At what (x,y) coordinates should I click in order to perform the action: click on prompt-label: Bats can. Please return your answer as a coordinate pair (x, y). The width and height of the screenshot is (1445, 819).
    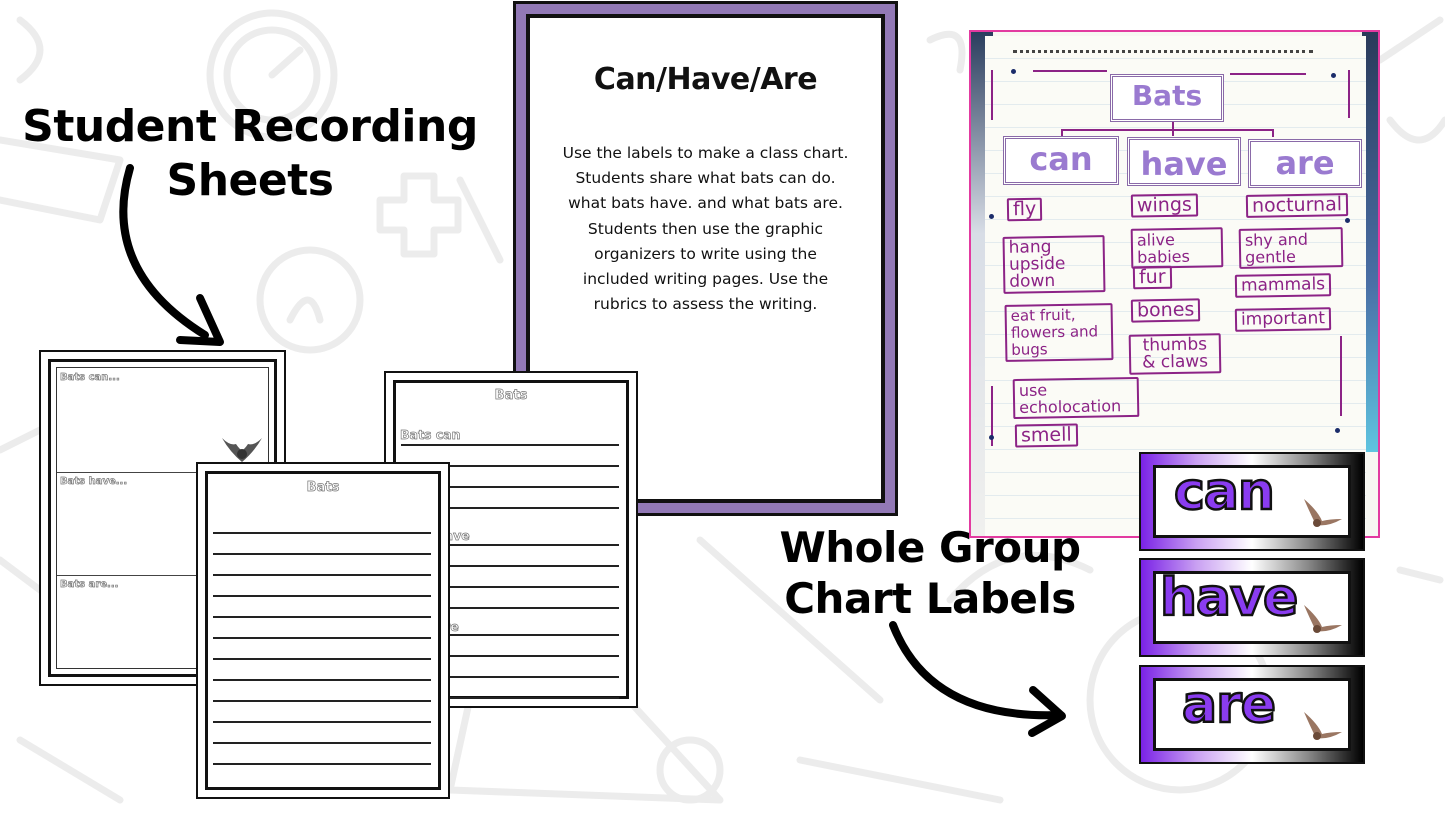
    Looking at the image, I should click on (430, 435).